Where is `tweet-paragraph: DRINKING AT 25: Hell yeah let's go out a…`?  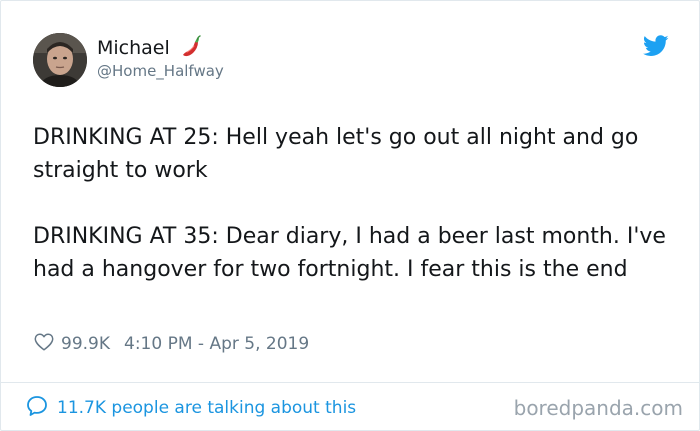 tweet-paragraph: DRINKING AT 25: Hell yeah let's go out a… is located at coordinates (336, 154).